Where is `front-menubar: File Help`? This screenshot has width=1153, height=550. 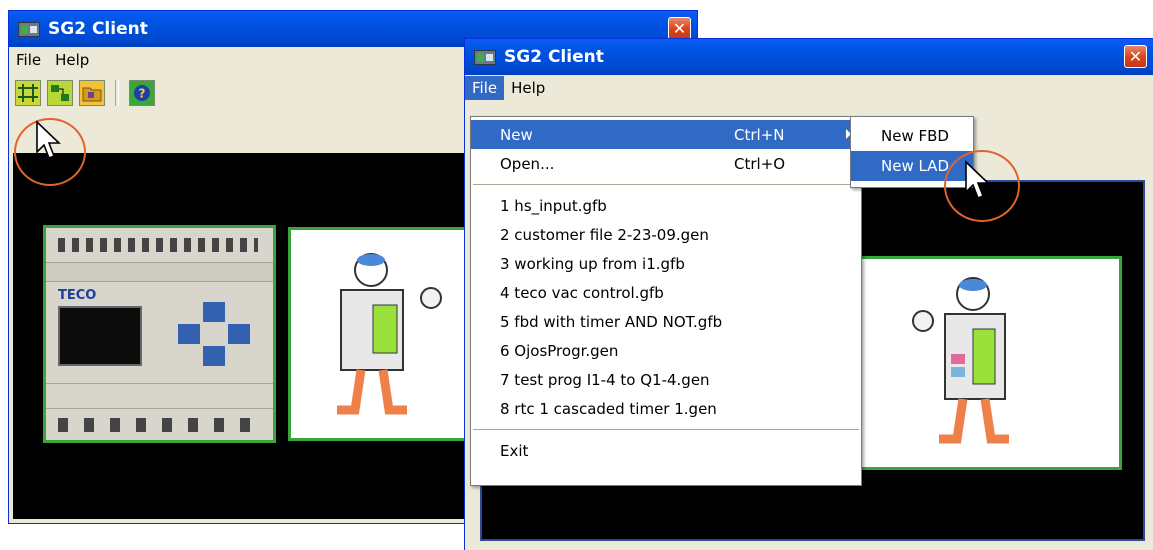
front-menubar: File Help is located at coordinates (809, 88).